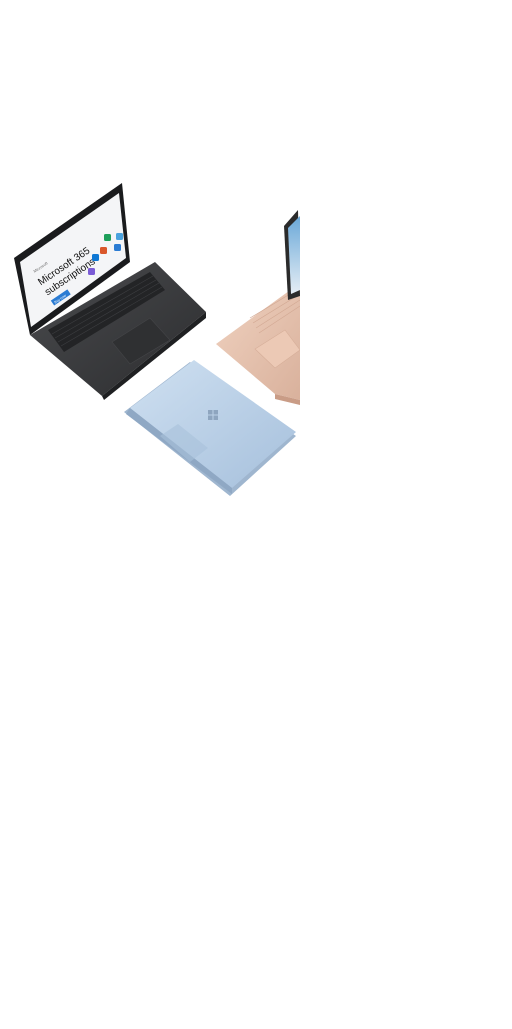 The width and height of the screenshot is (512, 1029). What do you see at coordinates (258, 307) in the screenshot?
I see `sandstone-laptop` at bounding box center [258, 307].